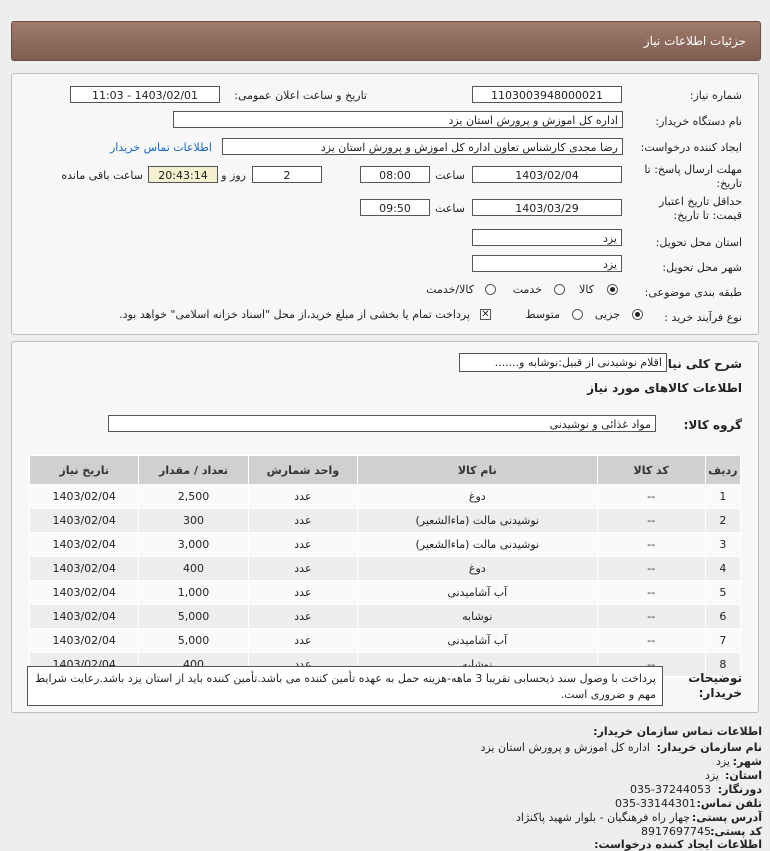 The width and height of the screenshot is (770, 851). What do you see at coordinates (747, 761) in the screenshot?
I see `contact-city-label: شهر:` at bounding box center [747, 761].